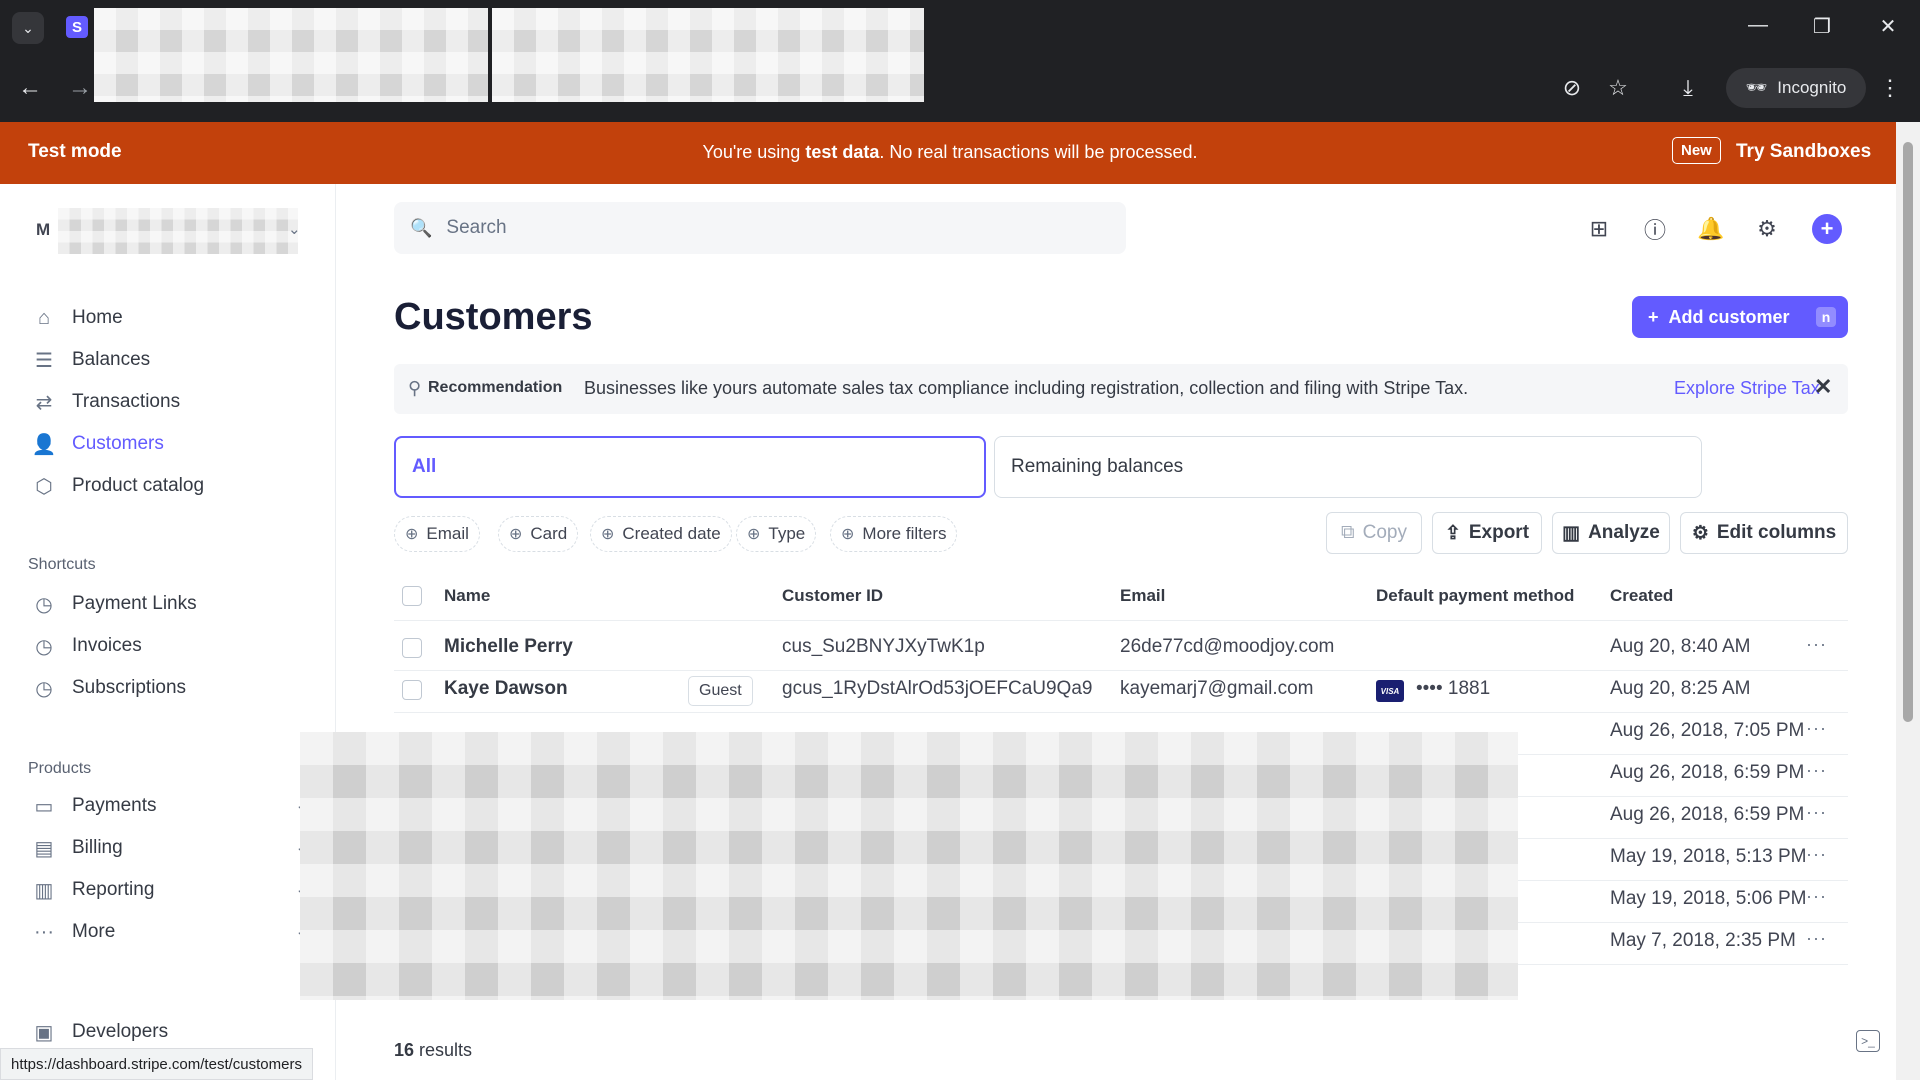 The height and width of the screenshot is (1080, 1920). Describe the element at coordinates (1890, 88) in the screenshot. I see `kebab-menu-icon: ⋮` at that location.